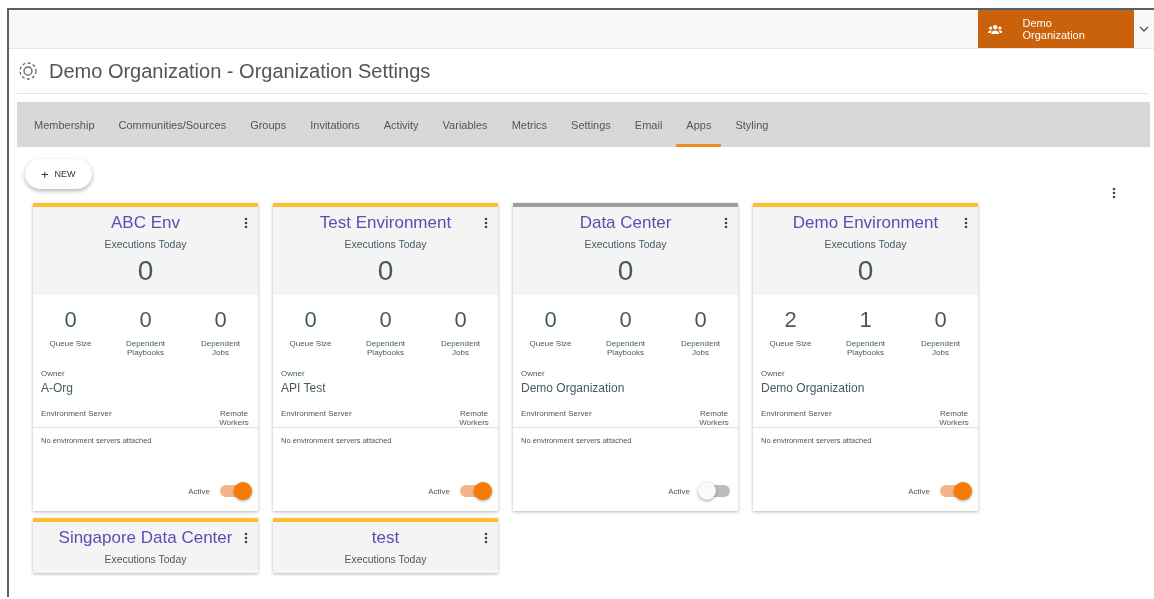  What do you see at coordinates (591, 124) in the screenshot?
I see `settings-tab: Settings` at bounding box center [591, 124].